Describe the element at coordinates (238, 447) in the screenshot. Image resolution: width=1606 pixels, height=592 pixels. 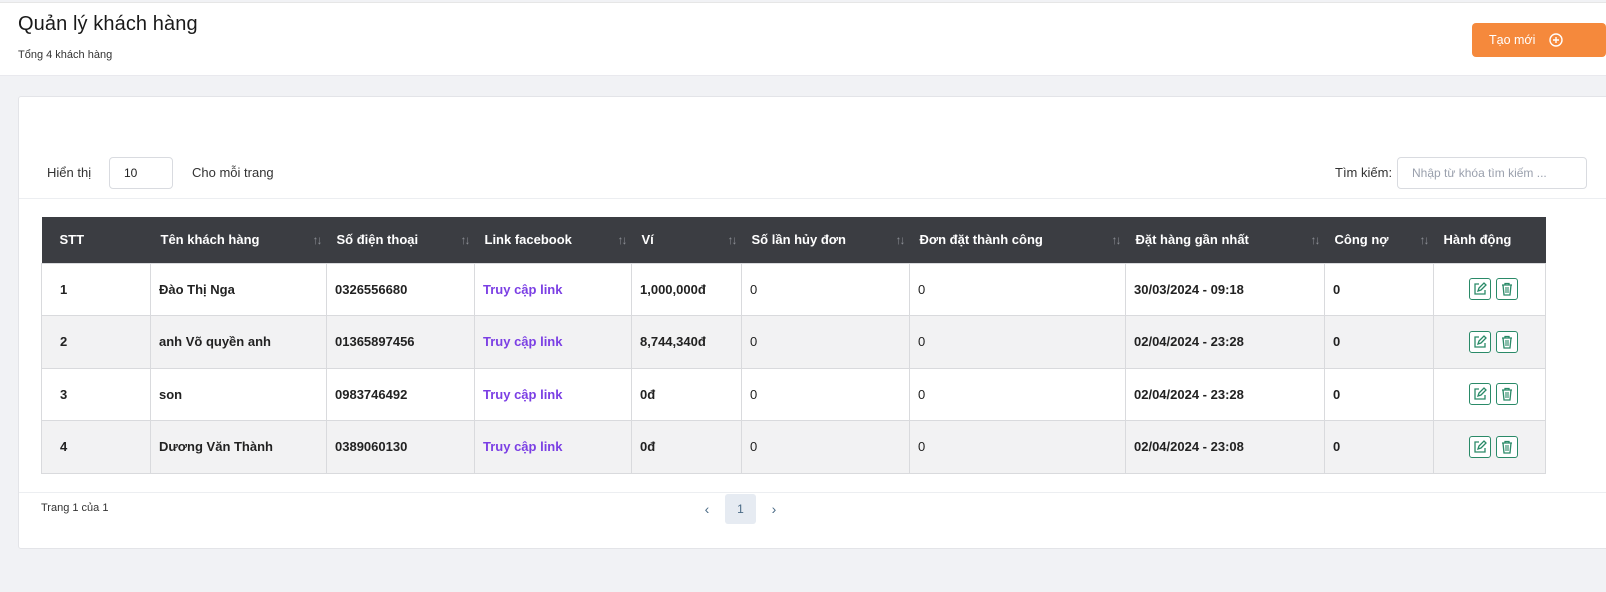
I see `cell-name: Dương Văn Thành` at that location.